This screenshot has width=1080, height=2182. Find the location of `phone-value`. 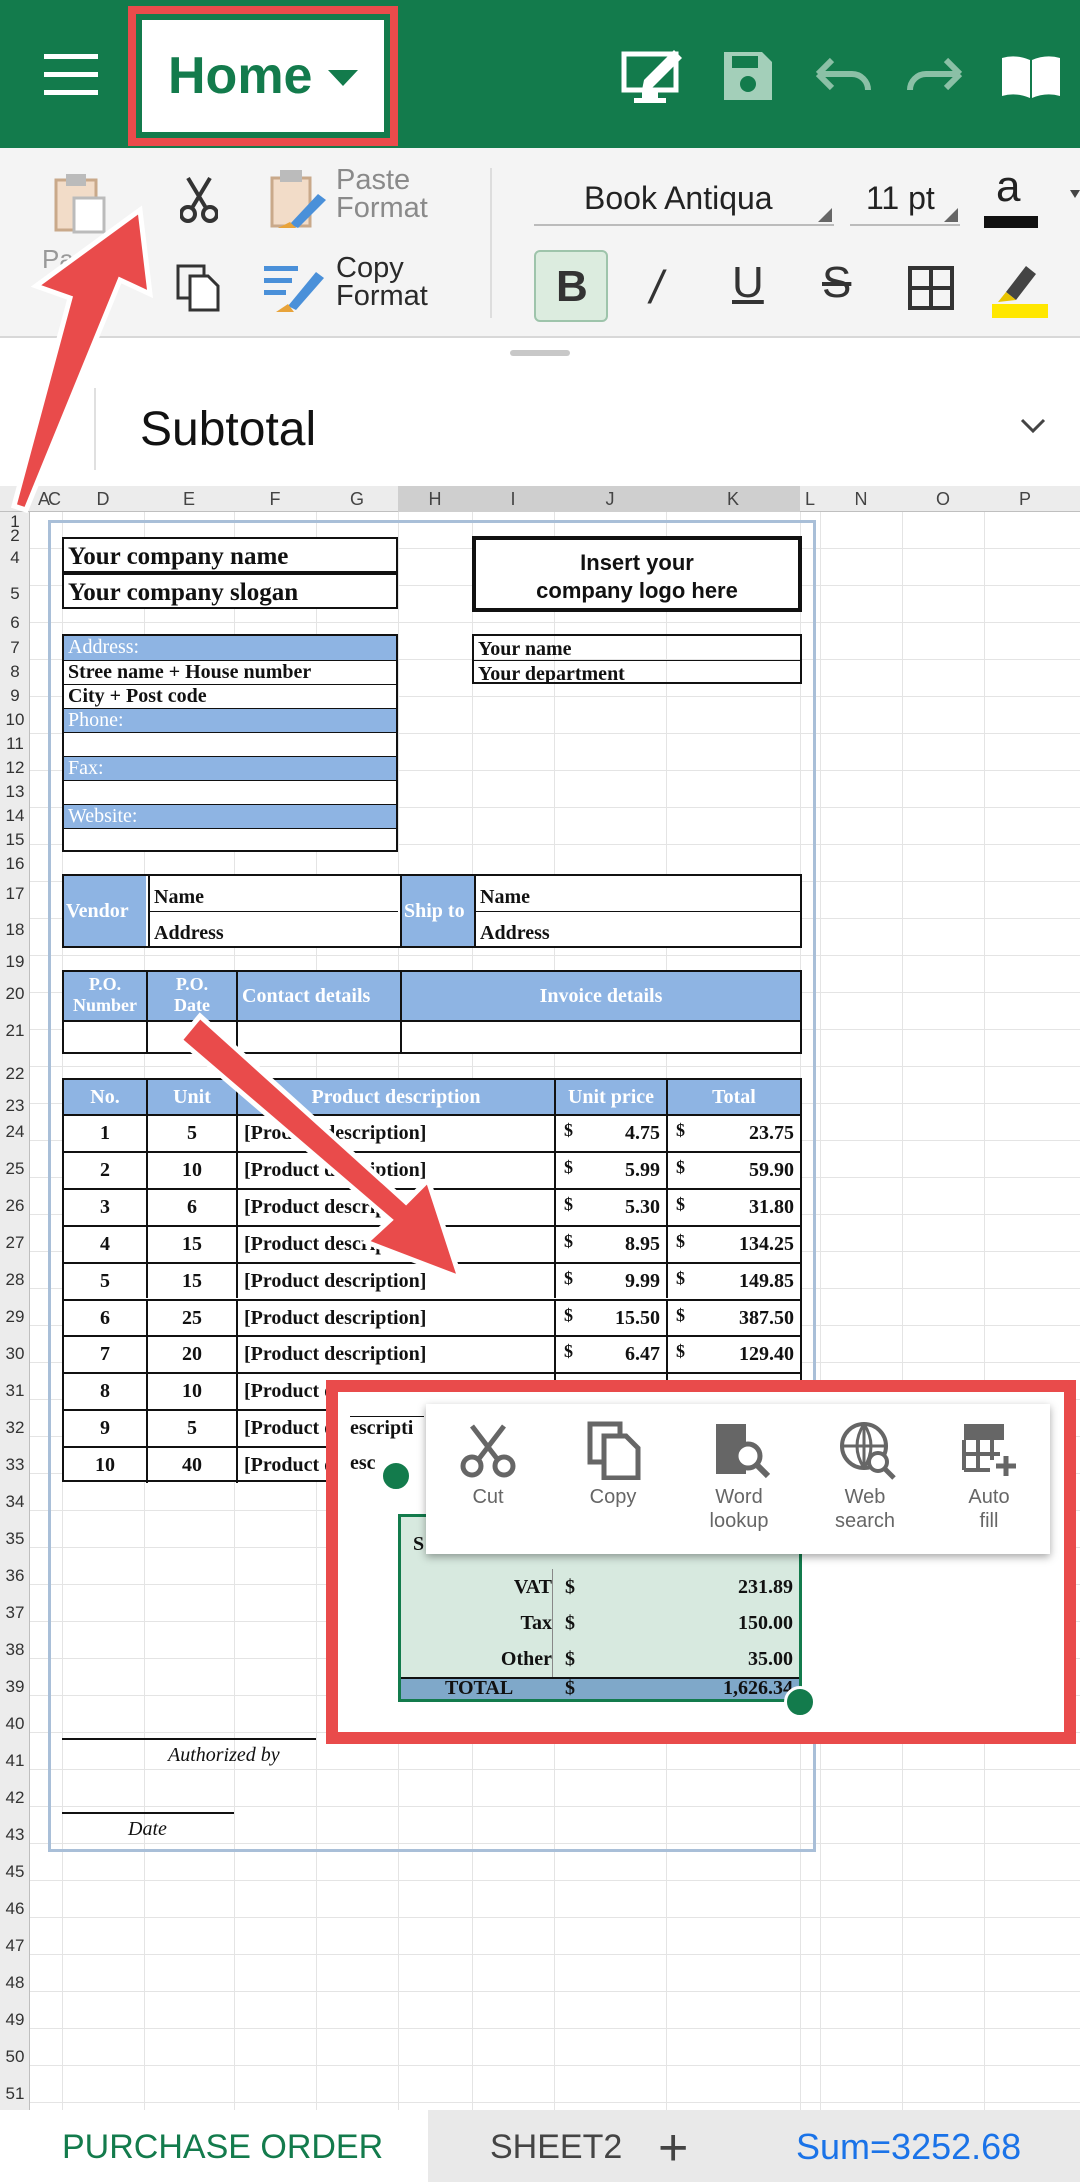

phone-value is located at coordinates (230, 744).